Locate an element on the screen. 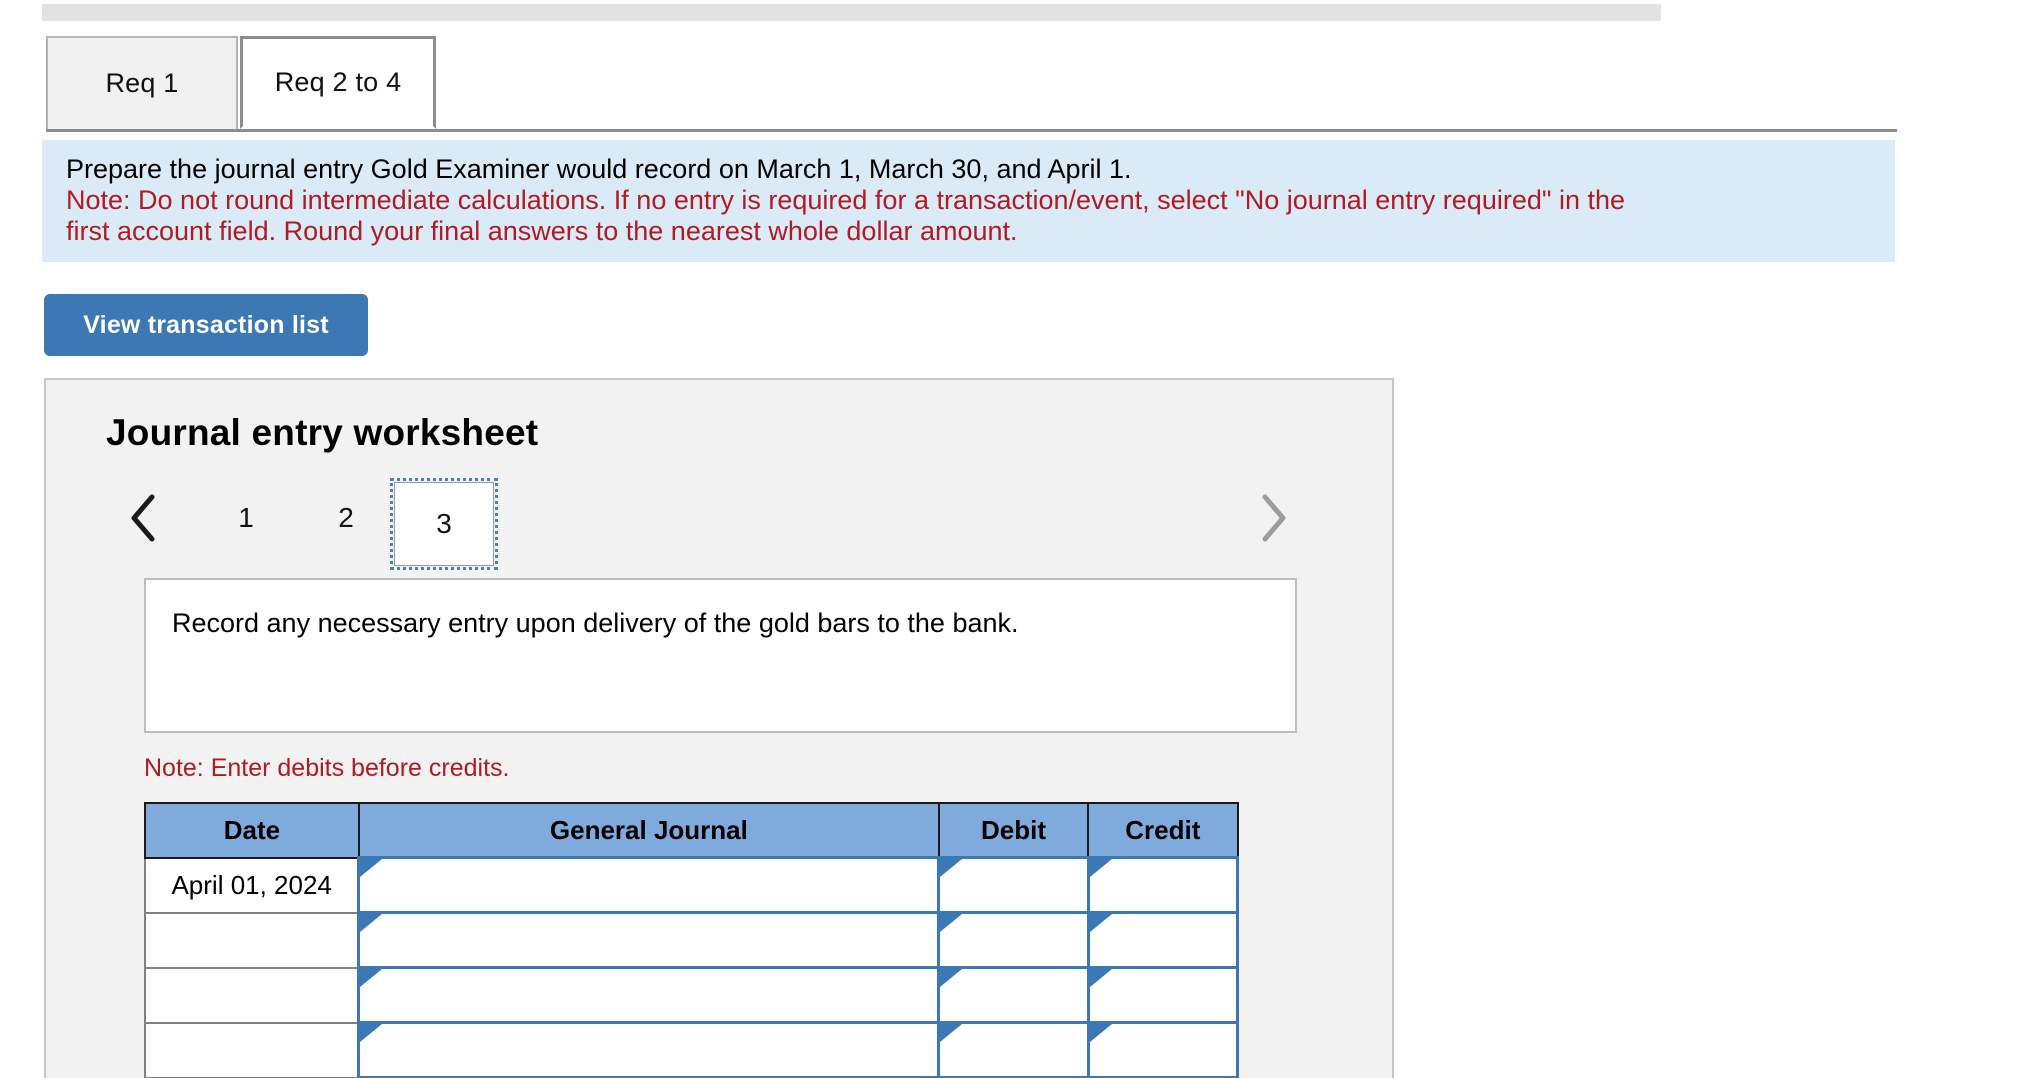  worksheet-page-3-label: 3 is located at coordinates (444, 523).